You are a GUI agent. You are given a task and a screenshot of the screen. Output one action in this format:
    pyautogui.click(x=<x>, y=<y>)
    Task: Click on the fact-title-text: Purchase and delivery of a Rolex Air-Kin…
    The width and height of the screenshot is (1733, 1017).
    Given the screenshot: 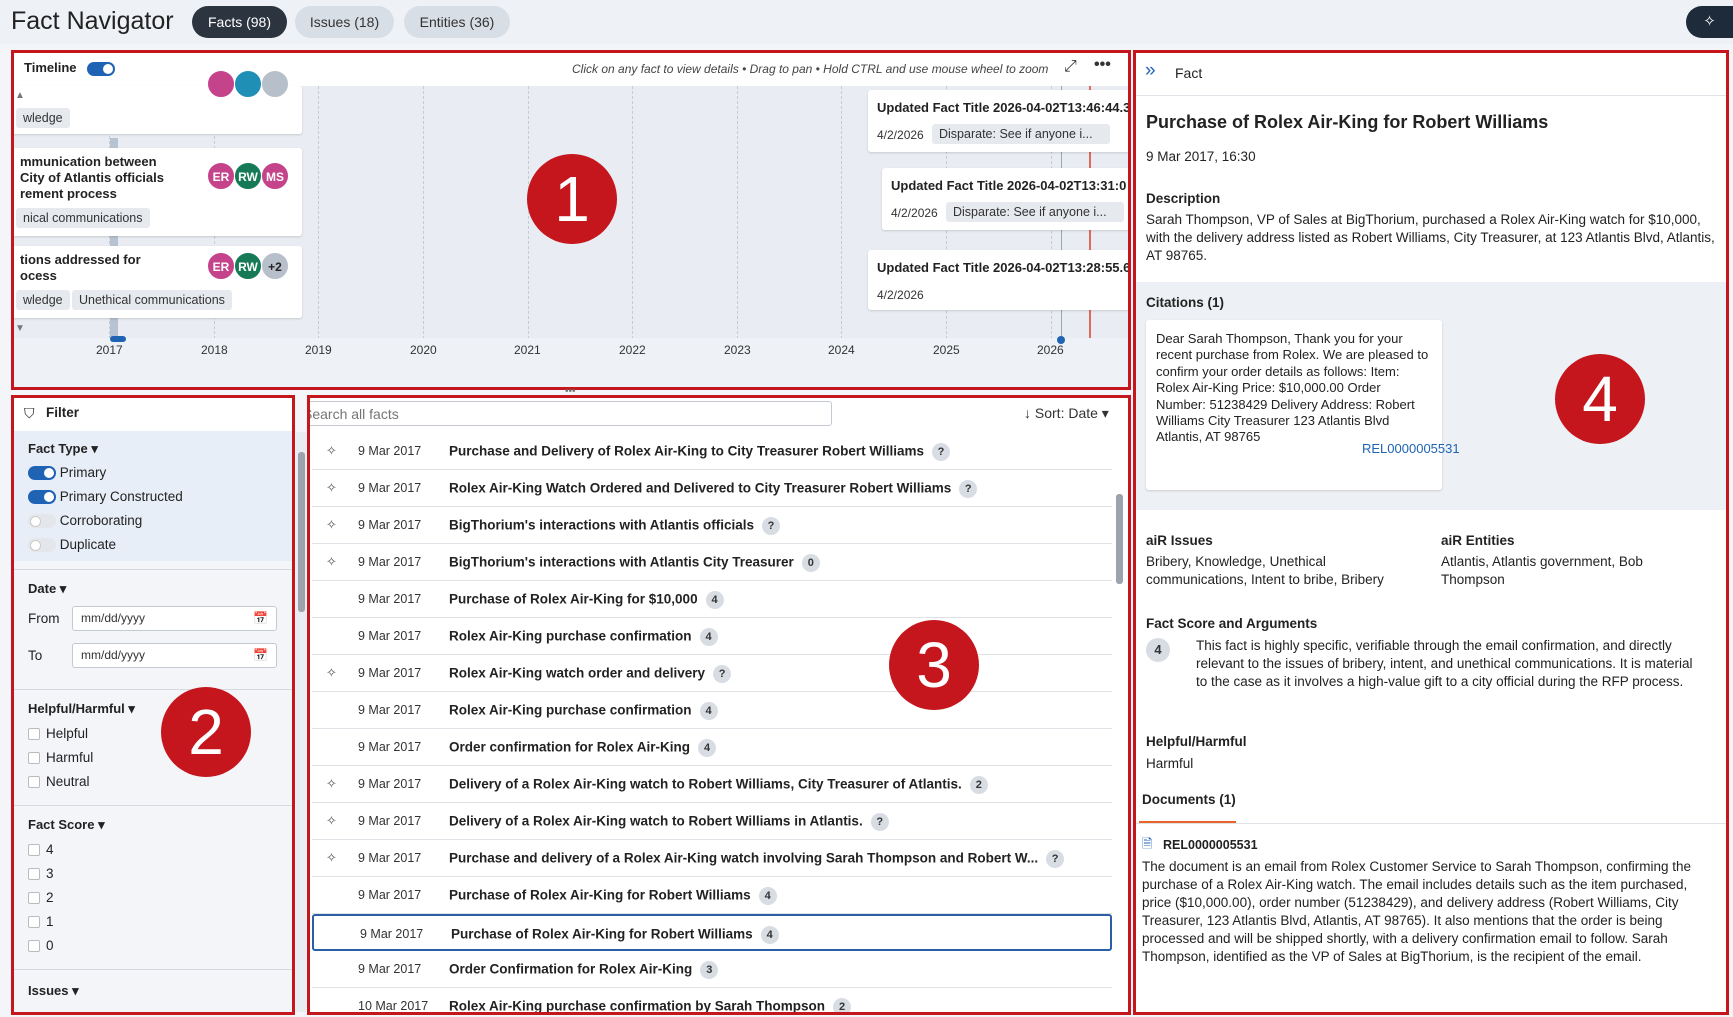 What is the action you would take?
    pyautogui.click(x=744, y=858)
    